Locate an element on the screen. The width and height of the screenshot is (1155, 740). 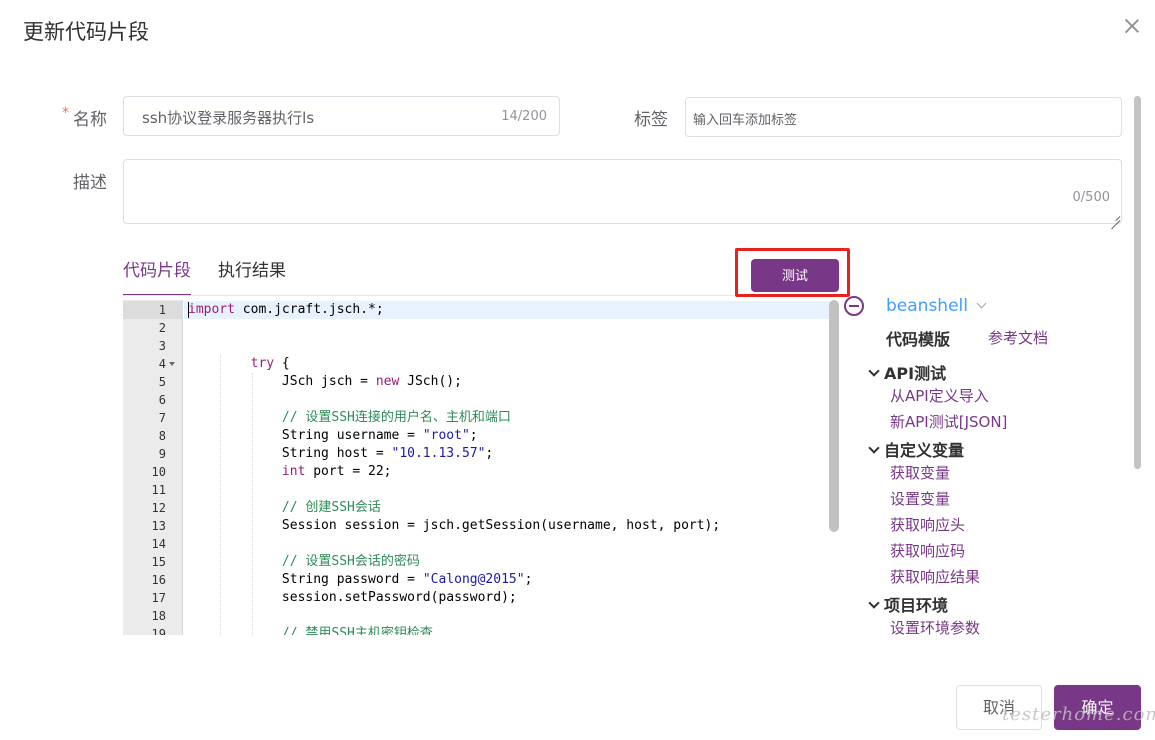
line-number: 3 is located at coordinates (162, 346).